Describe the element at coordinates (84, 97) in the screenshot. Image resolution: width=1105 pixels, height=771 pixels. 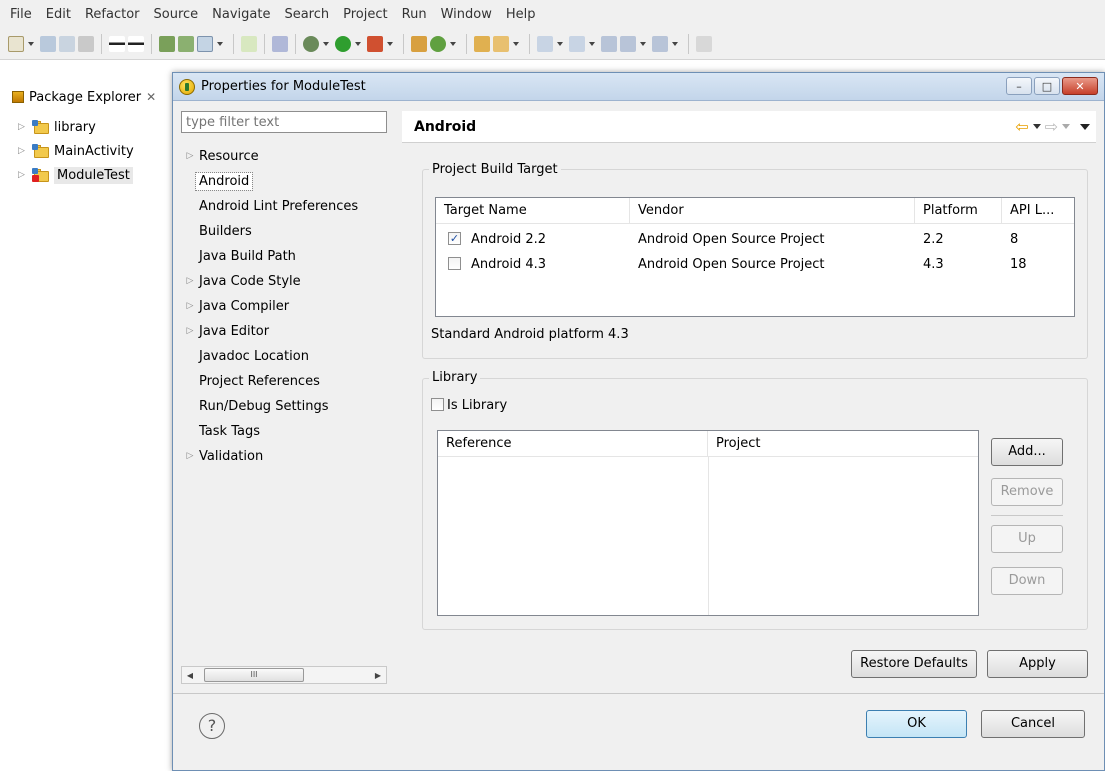
I see `package-explorer-tab: Package Explorer ✕` at that location.